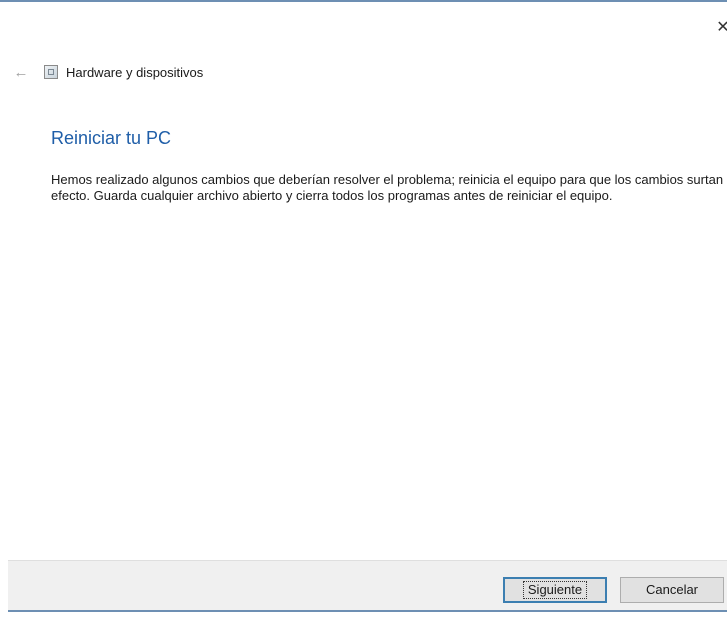  I want to click on cancel-button: Cancelar, so click(672, 590).